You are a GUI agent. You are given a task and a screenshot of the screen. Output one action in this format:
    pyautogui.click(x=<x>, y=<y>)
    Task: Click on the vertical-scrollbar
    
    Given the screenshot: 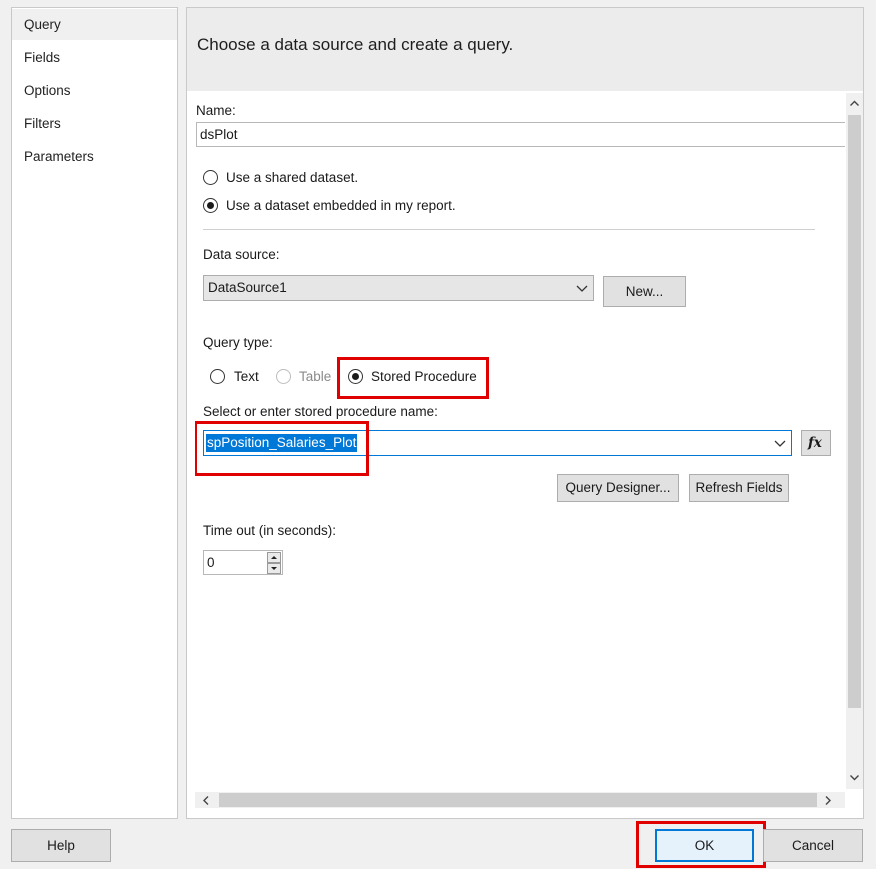 What is the action you would take?
    pyautogui.click(x=854, y=441)
    